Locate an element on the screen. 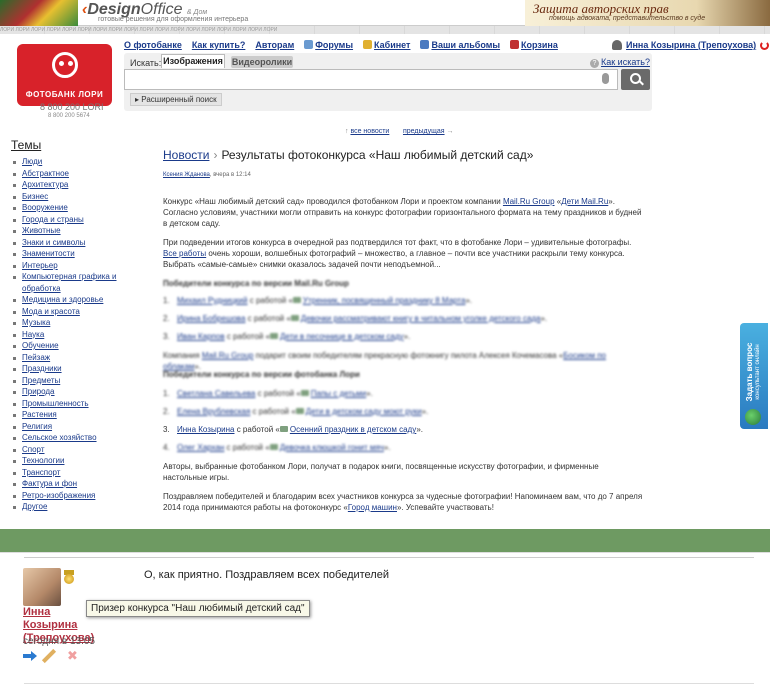  sidebar-item-link: Вооружение is located at coordinates (45, 207).